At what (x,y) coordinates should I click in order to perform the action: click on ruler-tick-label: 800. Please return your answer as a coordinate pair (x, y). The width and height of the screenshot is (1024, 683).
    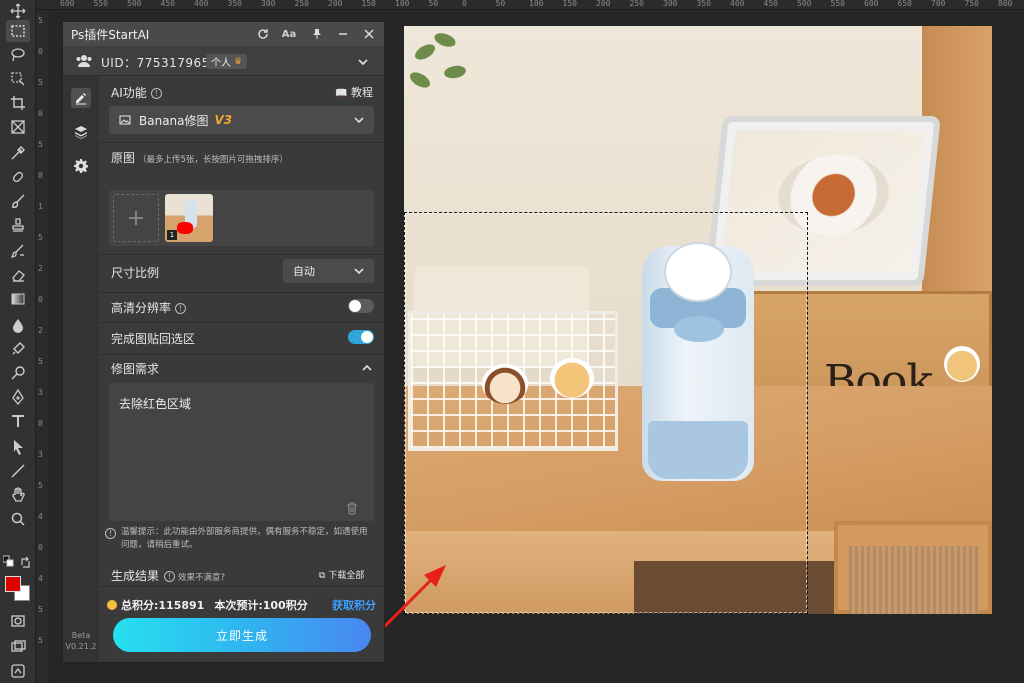
    Looking at the image, I should click on (1005, 4).